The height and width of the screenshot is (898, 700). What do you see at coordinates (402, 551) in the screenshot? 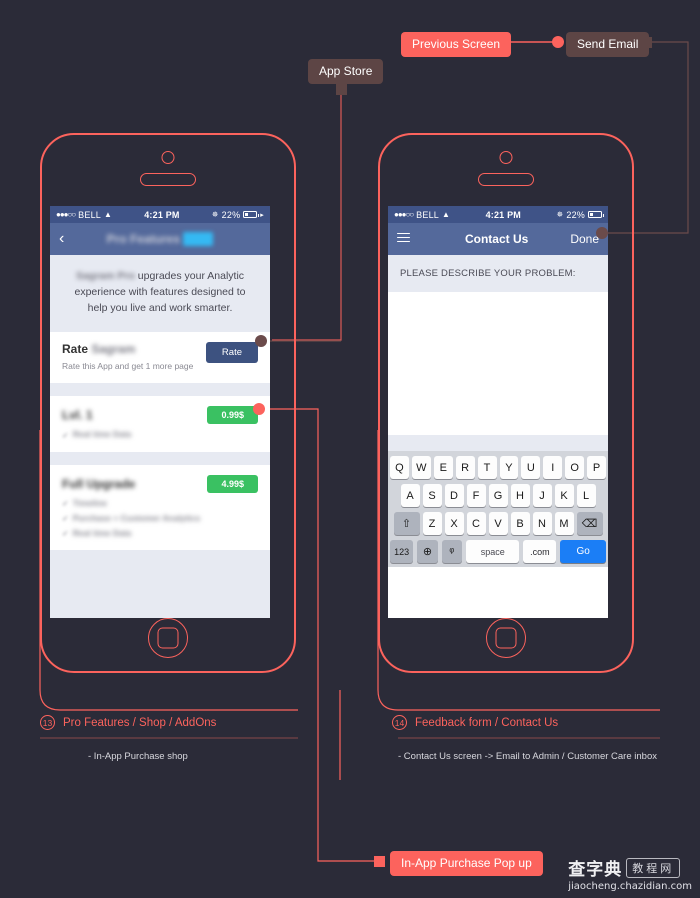
I see `numbers-key: 123` at bounding box center [402, 551].